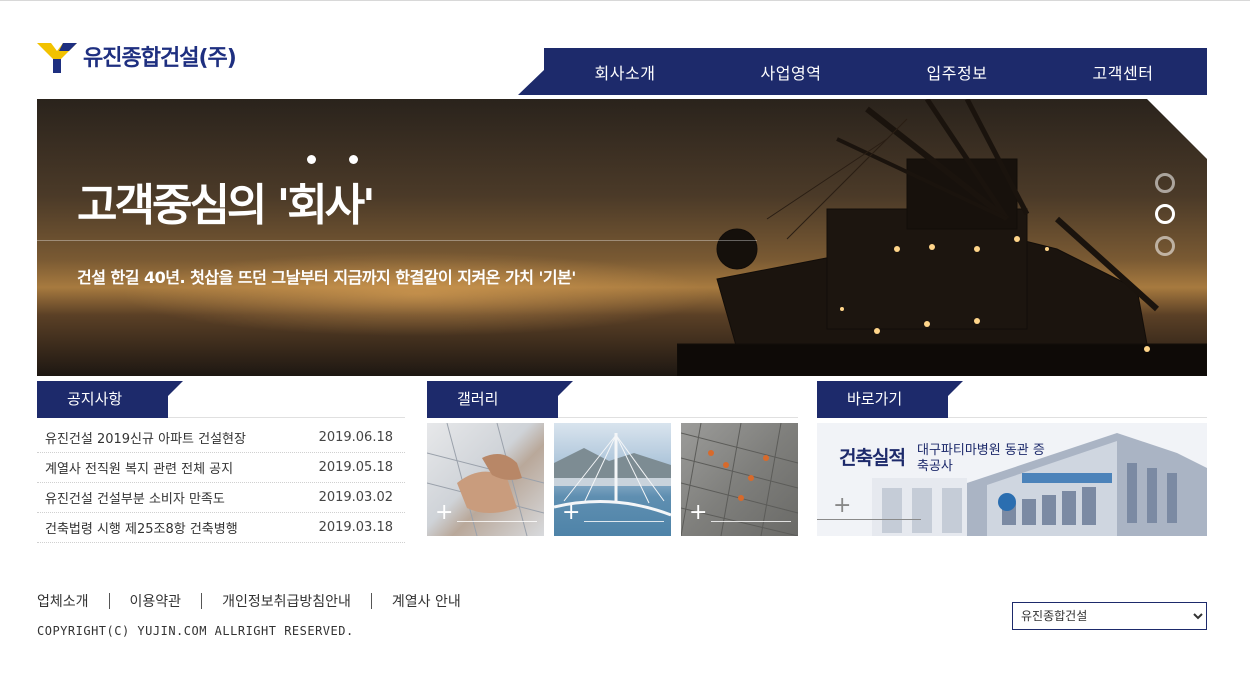  What do you see at coordinates (739, 479) in the screenshot?
I see `gallery-thumb-construction-site: +` at bounding box center [739, 479].